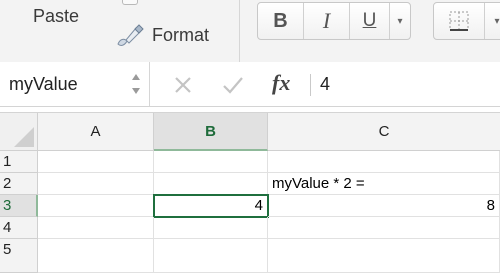 This screenshot has height=273, width=500. What do you see at coordinates (96, 162) in the screenshot?
I see `cell-a1` at bounding box center [96, 162].